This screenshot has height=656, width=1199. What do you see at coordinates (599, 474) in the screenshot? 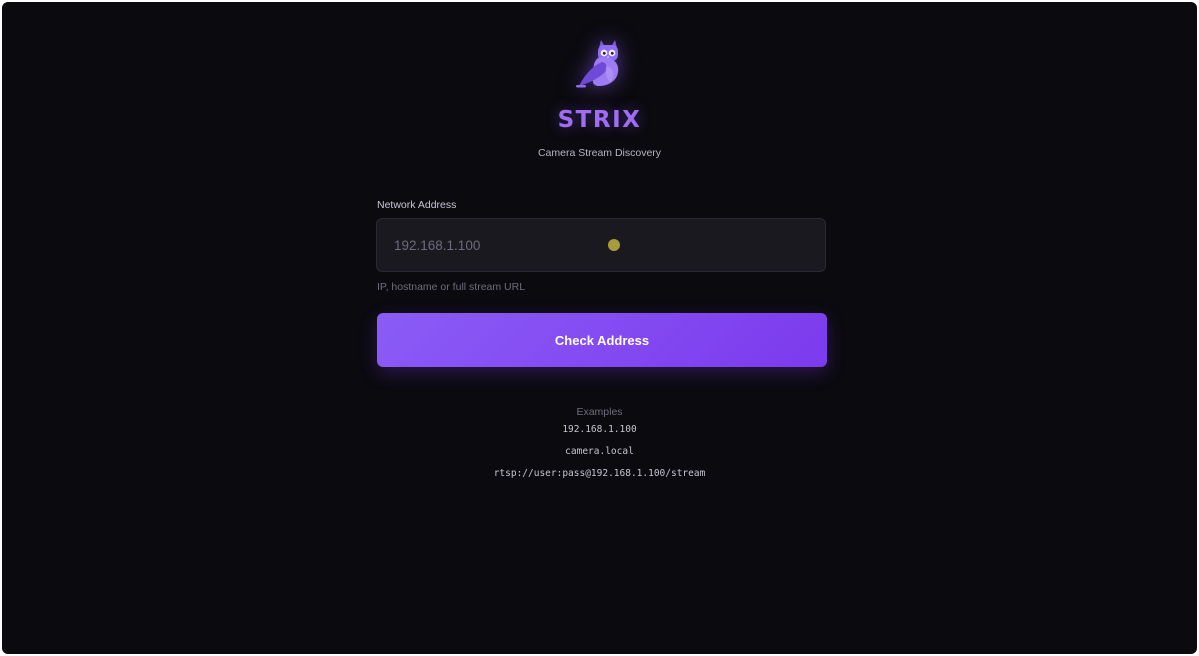
I see `example-item-stream-url: rtsp://user:pass@192.168.1.100/stream` at bounding box center [599, 474].